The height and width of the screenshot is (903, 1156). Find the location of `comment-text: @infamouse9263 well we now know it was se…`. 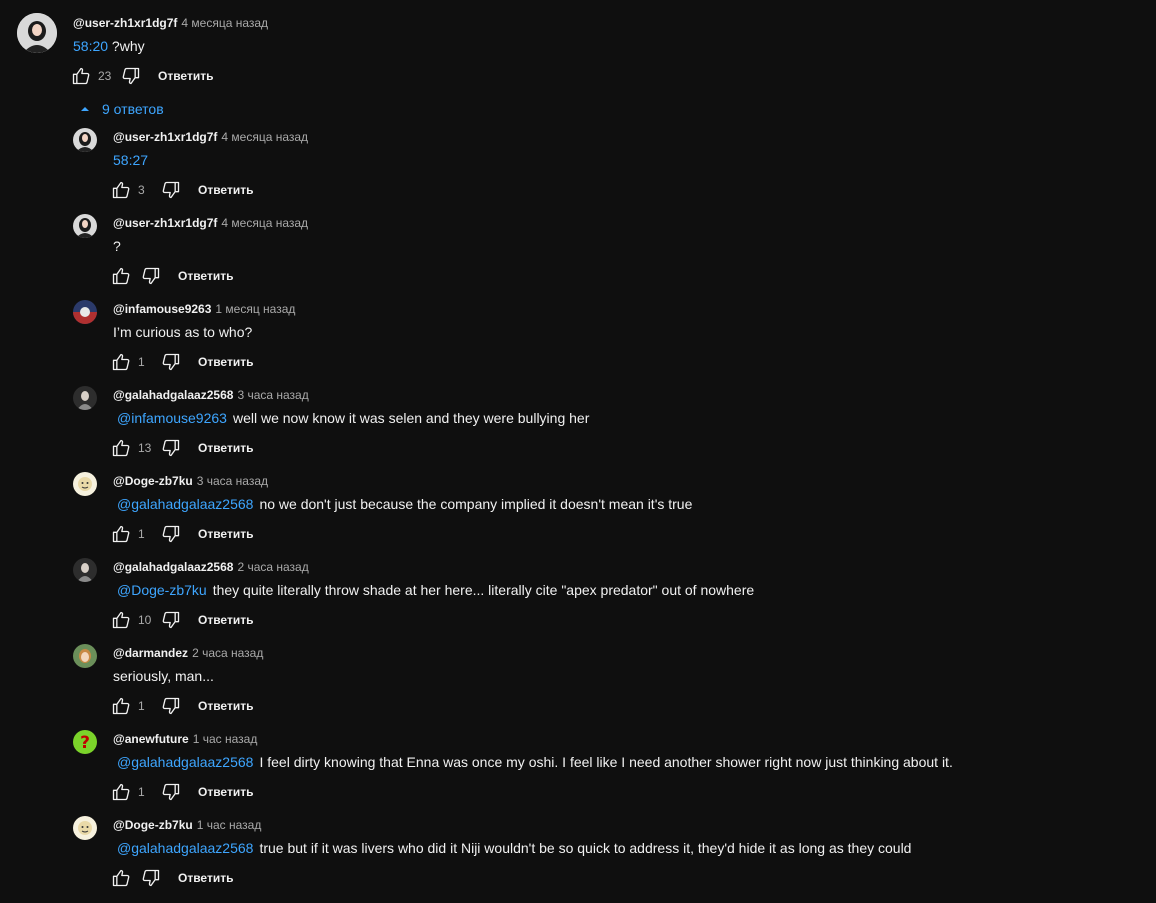

comment-text: @infamouse9263 well we now know it was se… is located at coordinates (351, 418).